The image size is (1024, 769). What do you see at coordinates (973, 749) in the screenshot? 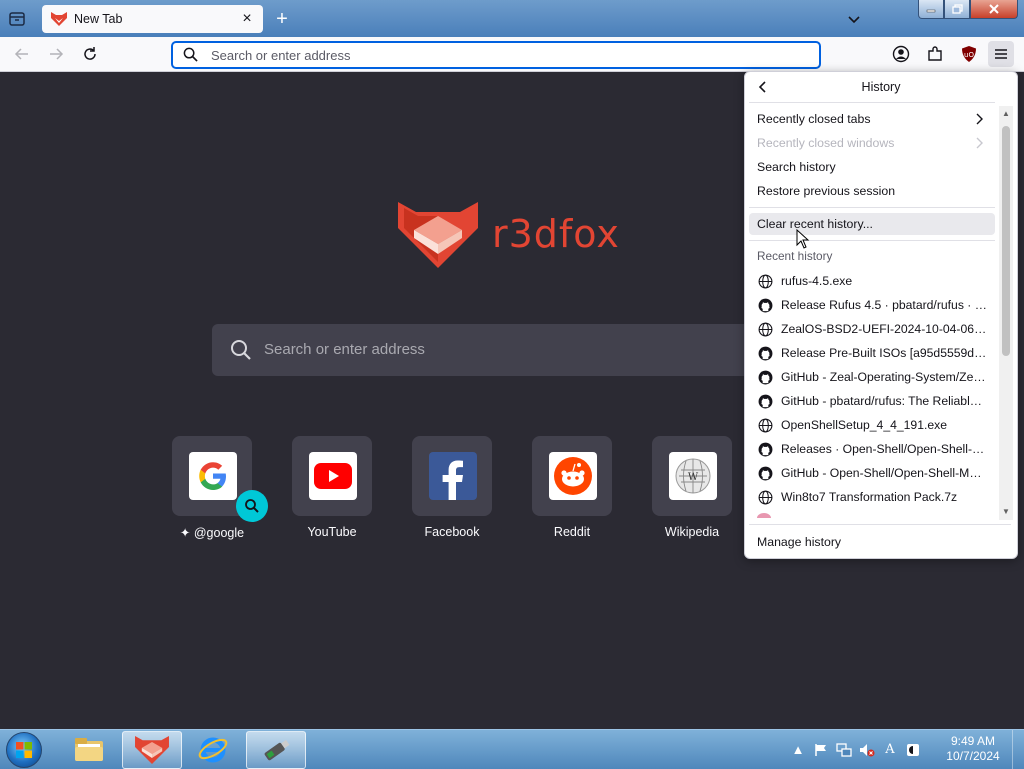
I see `system-clock: 9:49 AM 10/7/2024` at bounding box center [973, 749].